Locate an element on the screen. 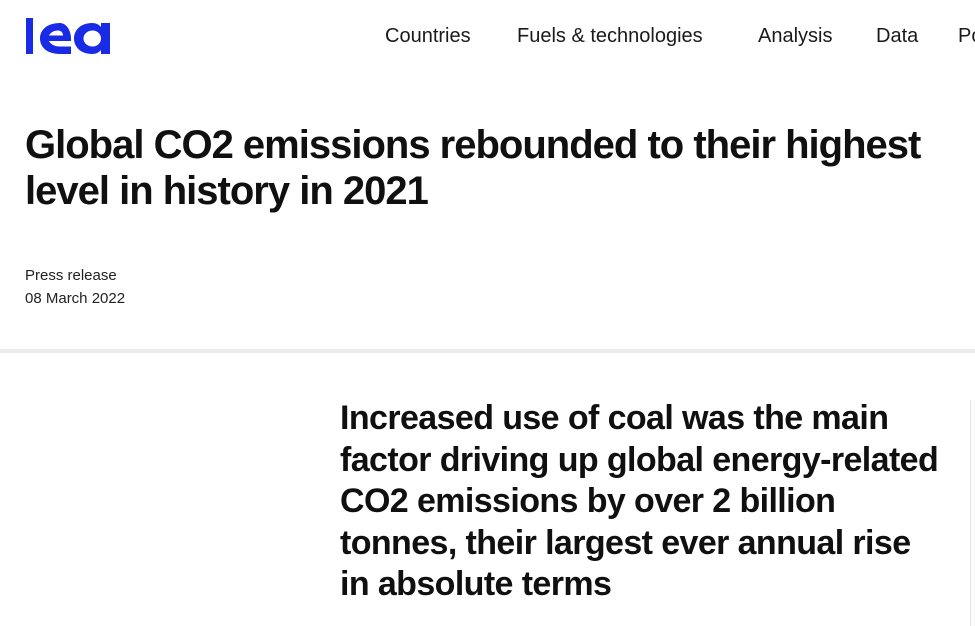 The height and width of the screenshot is (626, 975). article-type: Press release is located at coordinates (71, 275).